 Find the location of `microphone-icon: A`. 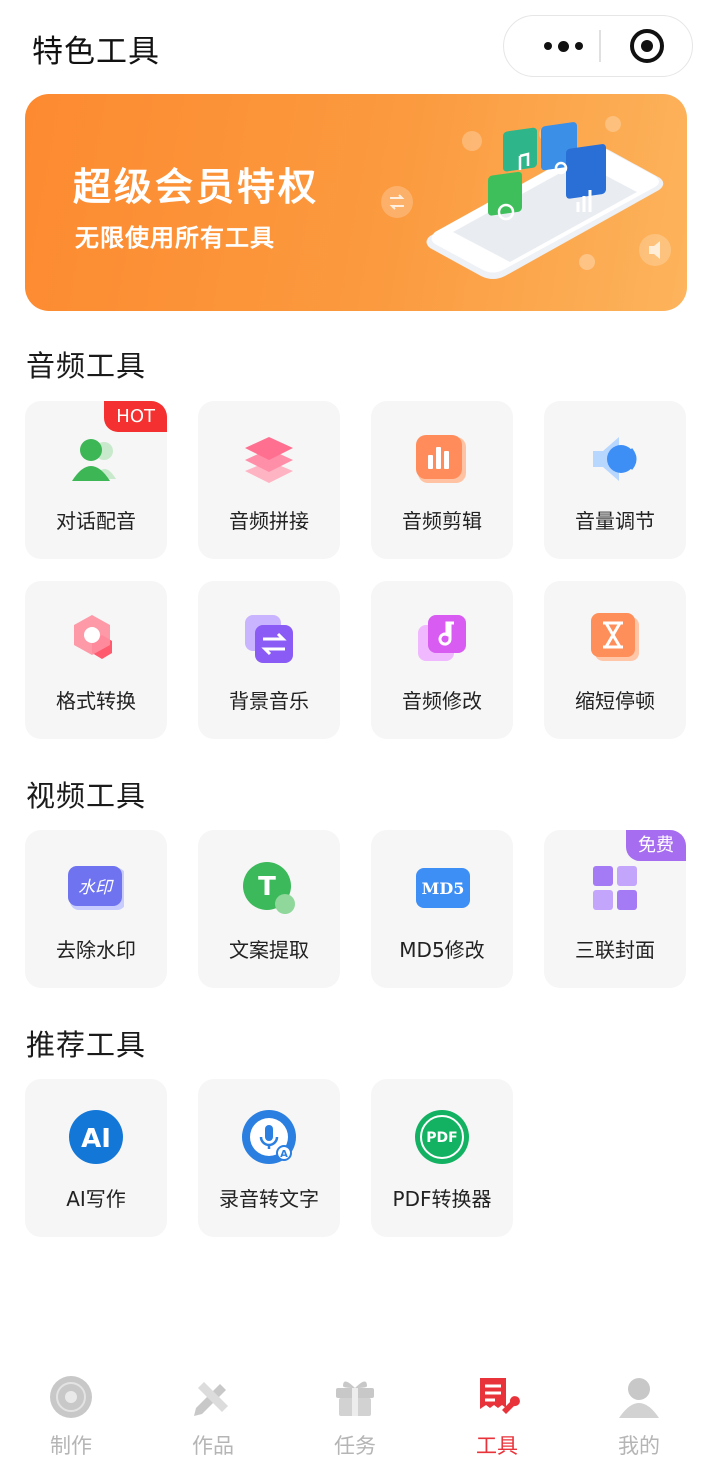

microphone-icon: A is located at coordinates (269, 1137).